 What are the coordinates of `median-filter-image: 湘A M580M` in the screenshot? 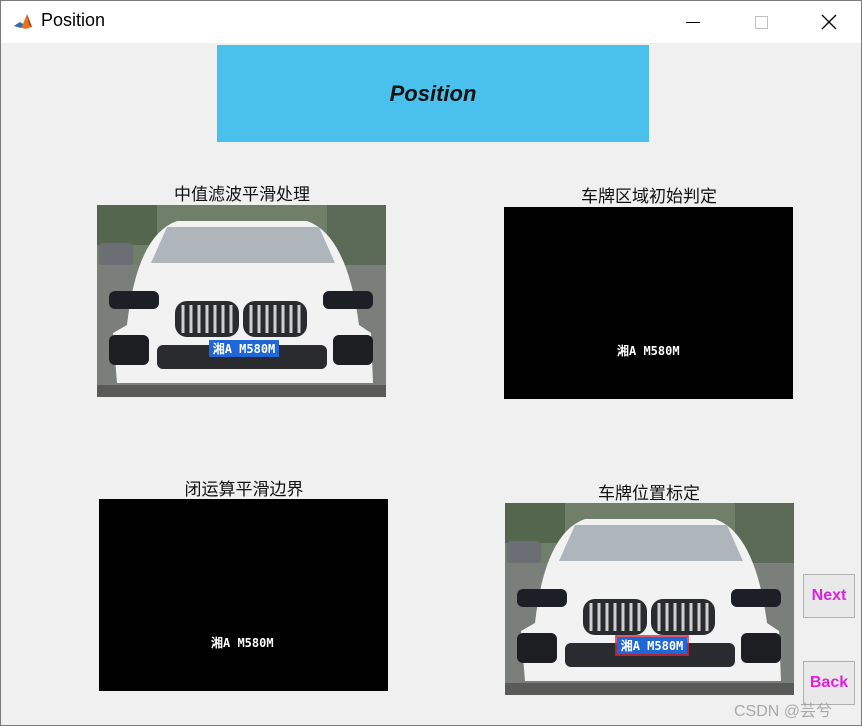 It's located at (241, 301).